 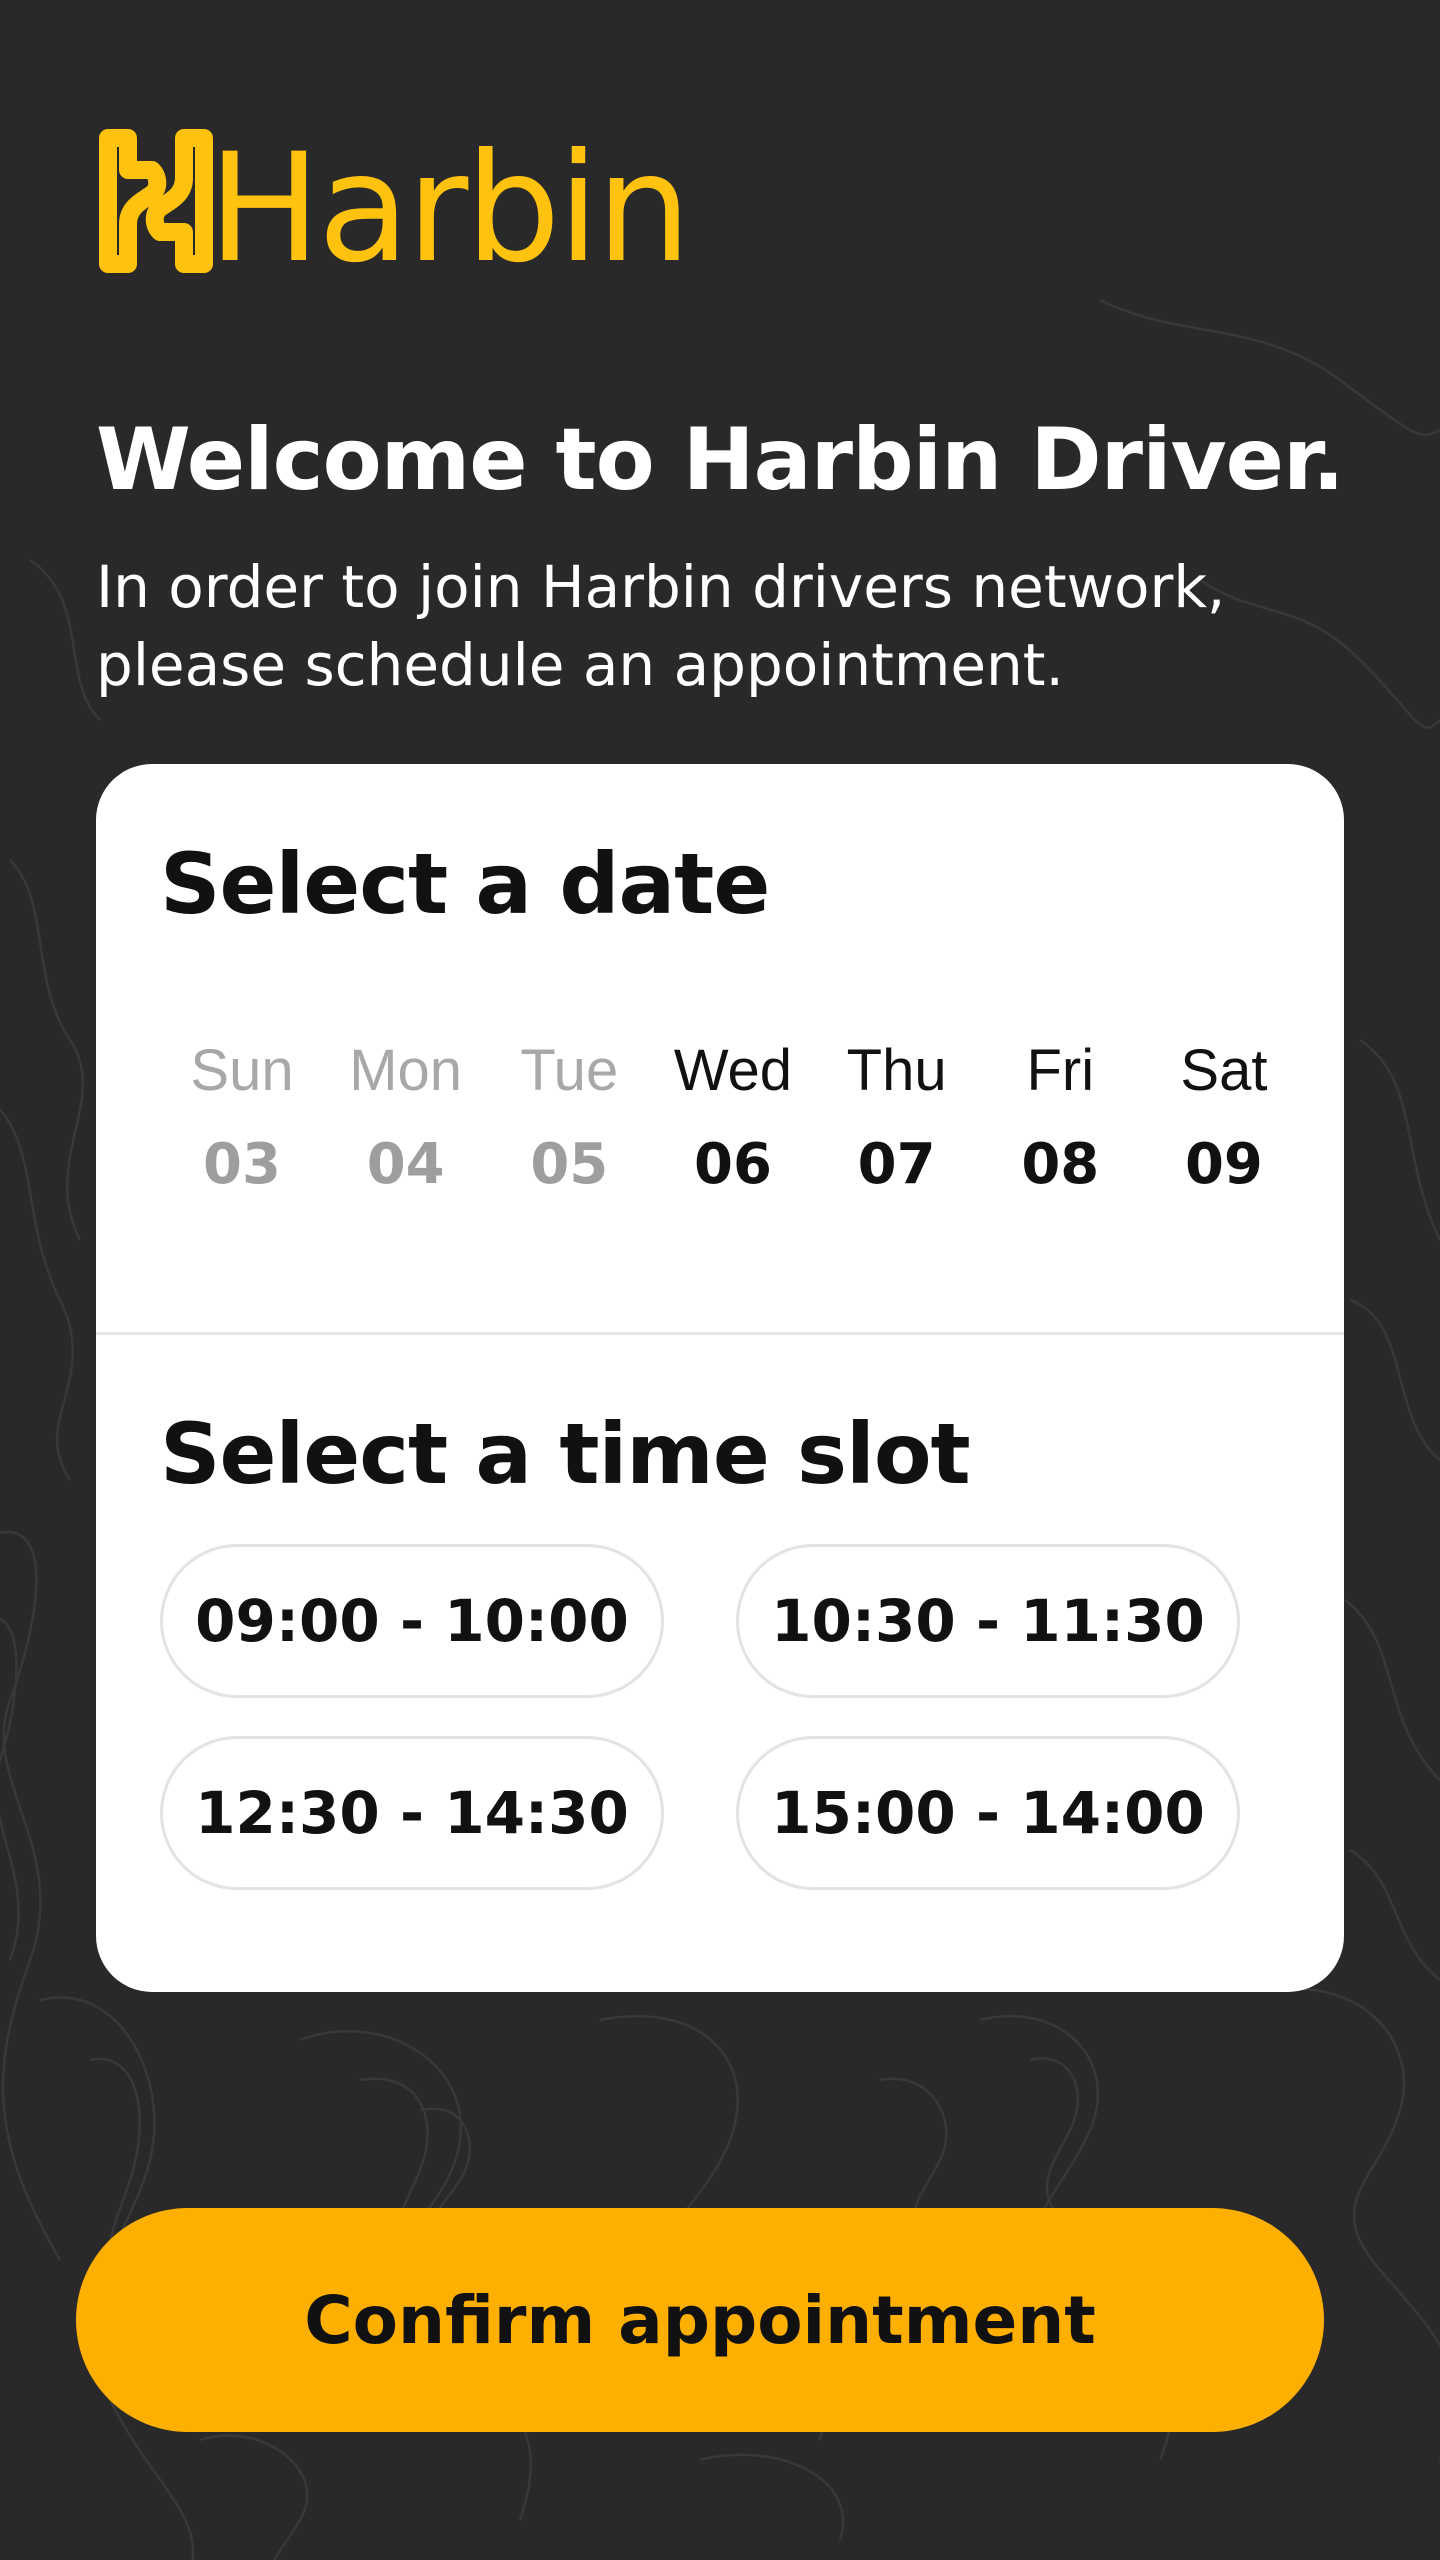 I want to click on harbin-h-logo-icon, so click(x=156, y=201).